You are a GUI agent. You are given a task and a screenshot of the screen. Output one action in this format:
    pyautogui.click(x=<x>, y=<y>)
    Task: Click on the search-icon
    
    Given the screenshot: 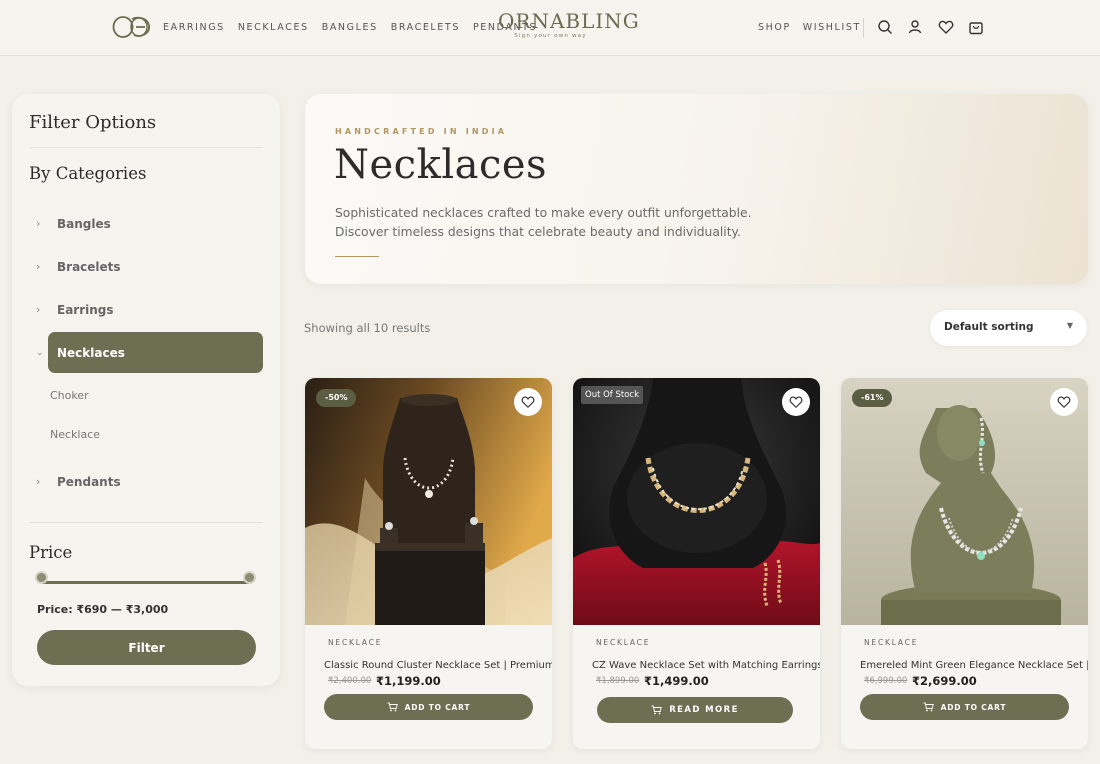 What is the action you would take?
    pyautogui.click(x=885, y=27)
    